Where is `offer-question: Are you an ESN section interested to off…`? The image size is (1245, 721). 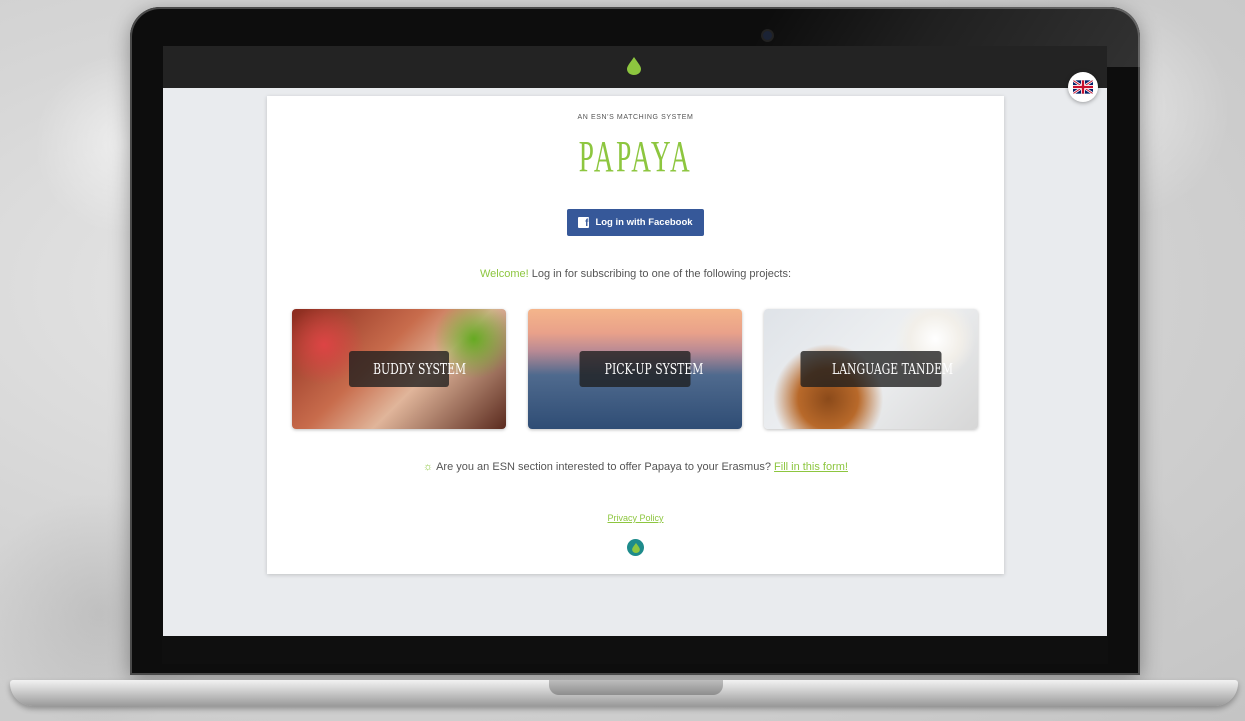
offer-question: Are you an ESN section interested to off… is located at coordinates (603, 467).